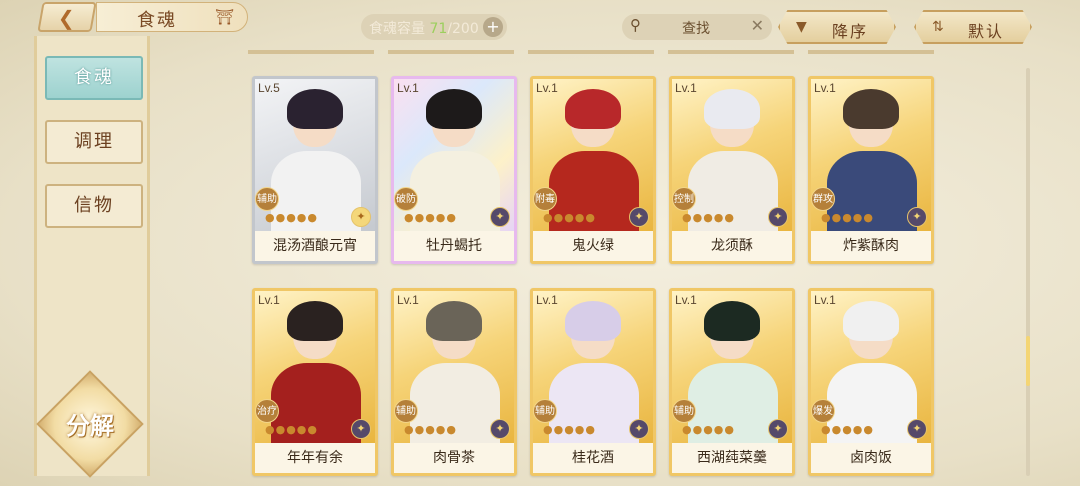  What do you see at coordinates (593, 170) in the screenshot?
I see `food-soul-card: Lv.1 附毒 ●●●●● ✦ 鬼火绿` at bounding box center [593, 170].